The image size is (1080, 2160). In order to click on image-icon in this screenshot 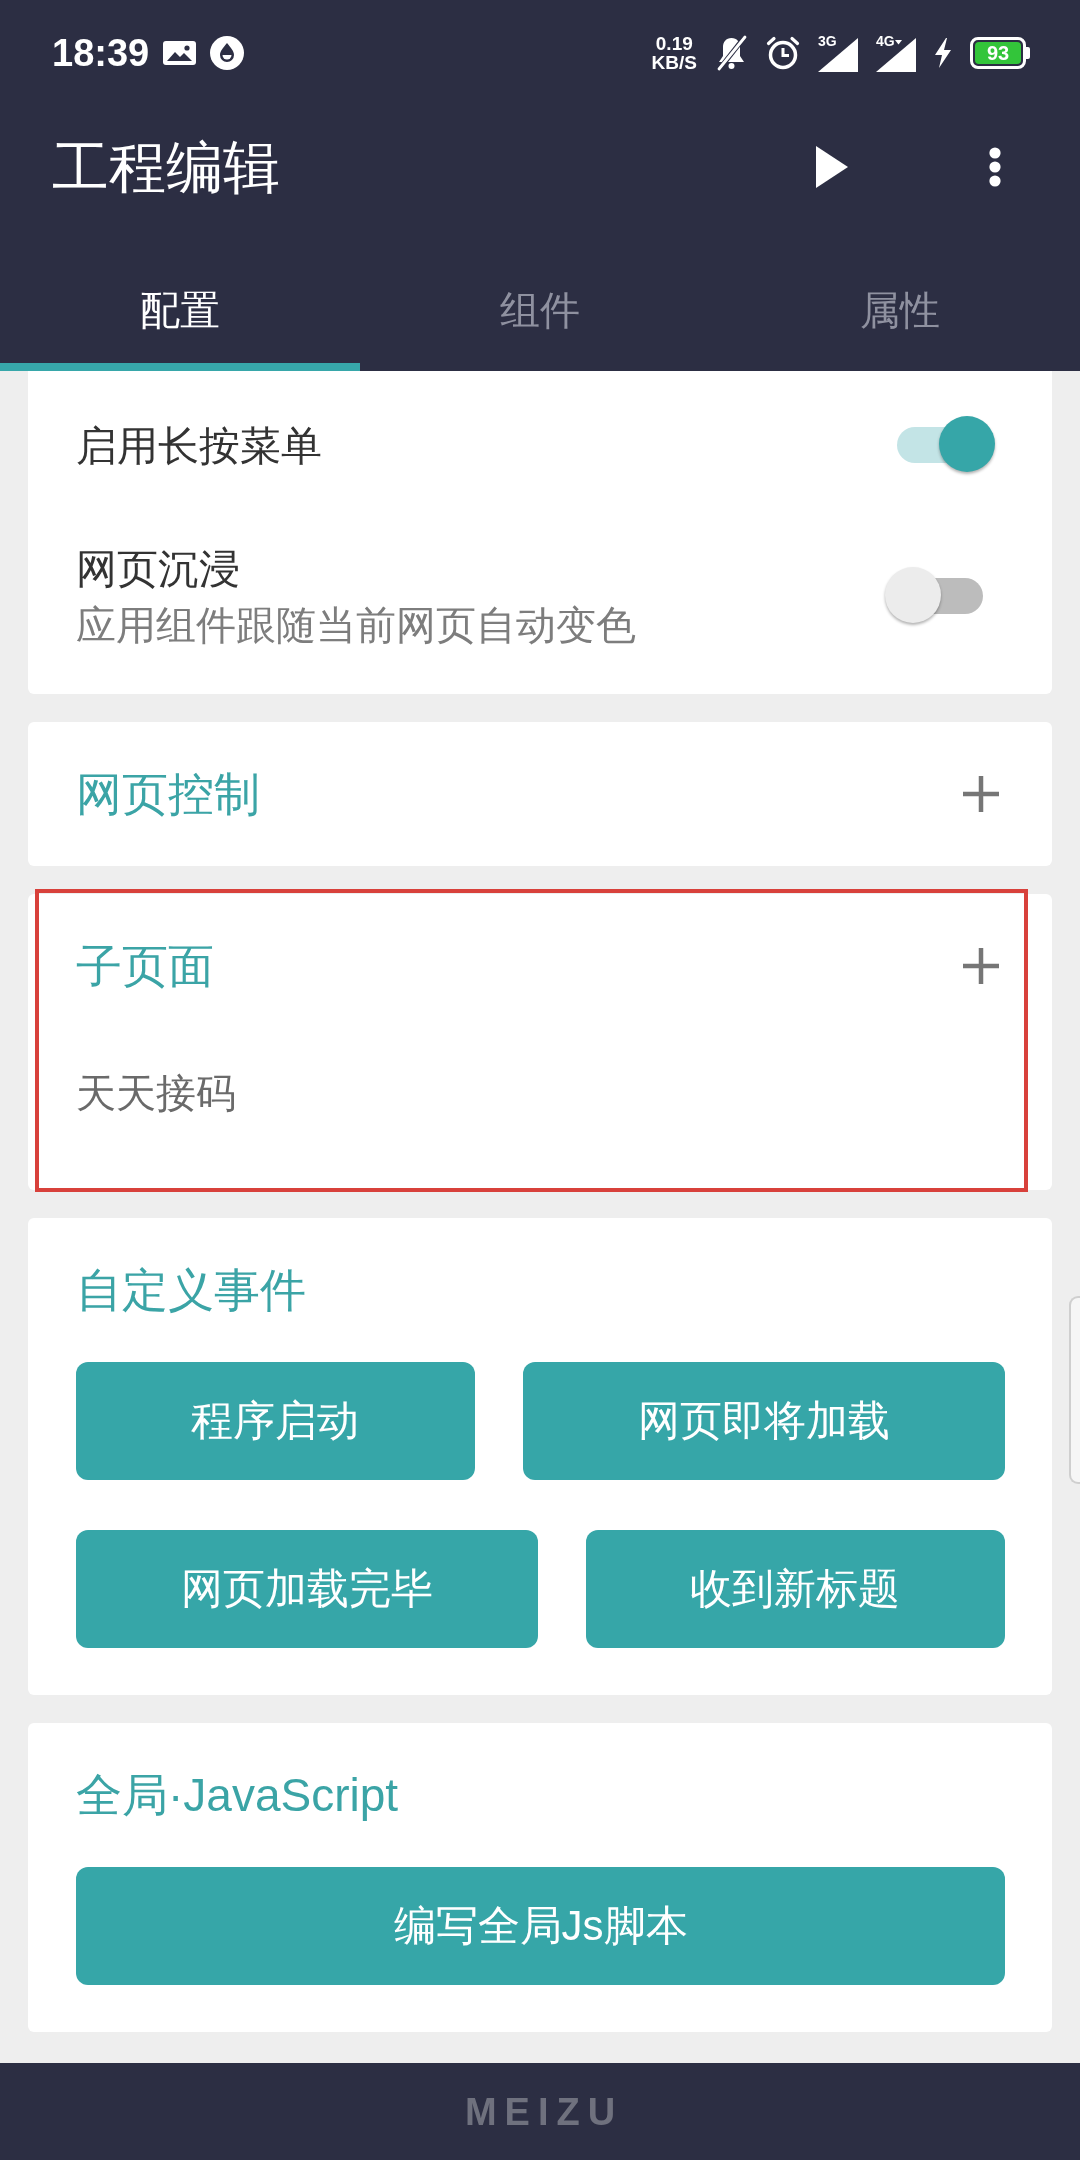, I will do `click(180, 53)`.